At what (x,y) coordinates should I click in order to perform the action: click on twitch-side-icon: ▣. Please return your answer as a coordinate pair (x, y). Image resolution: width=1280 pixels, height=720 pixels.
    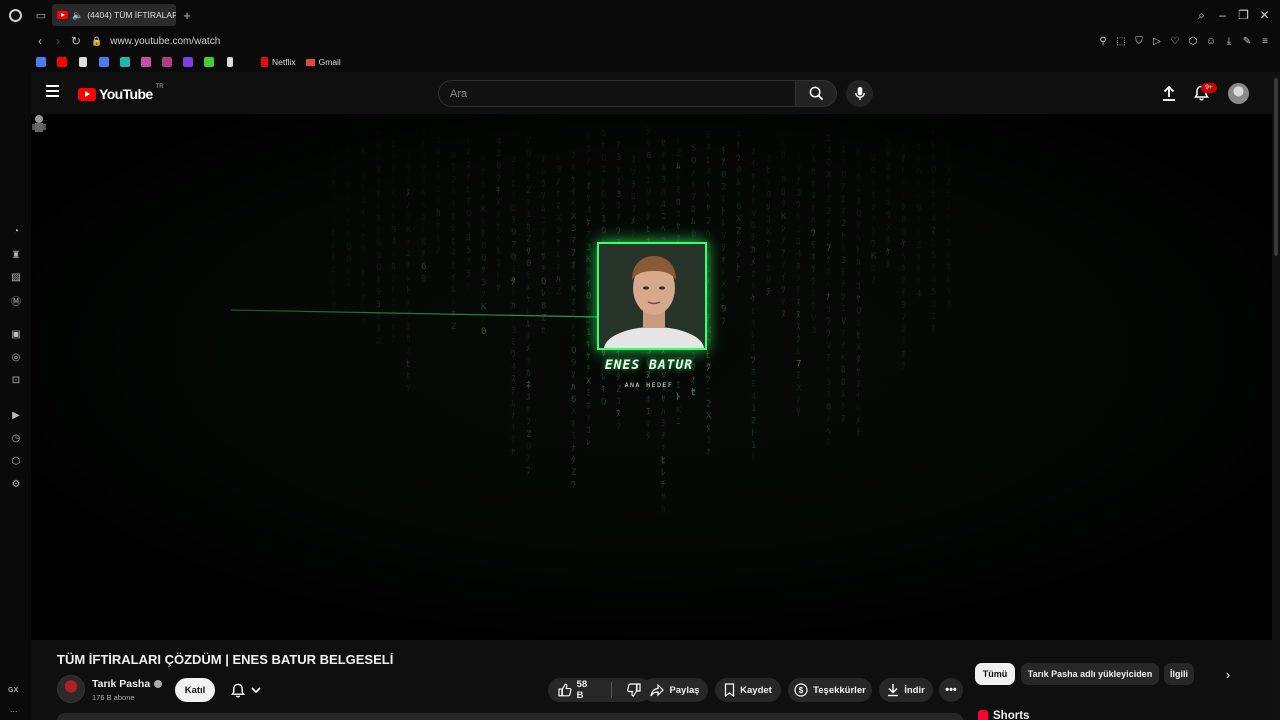
    Looking at the image, I should click on (16, 334).